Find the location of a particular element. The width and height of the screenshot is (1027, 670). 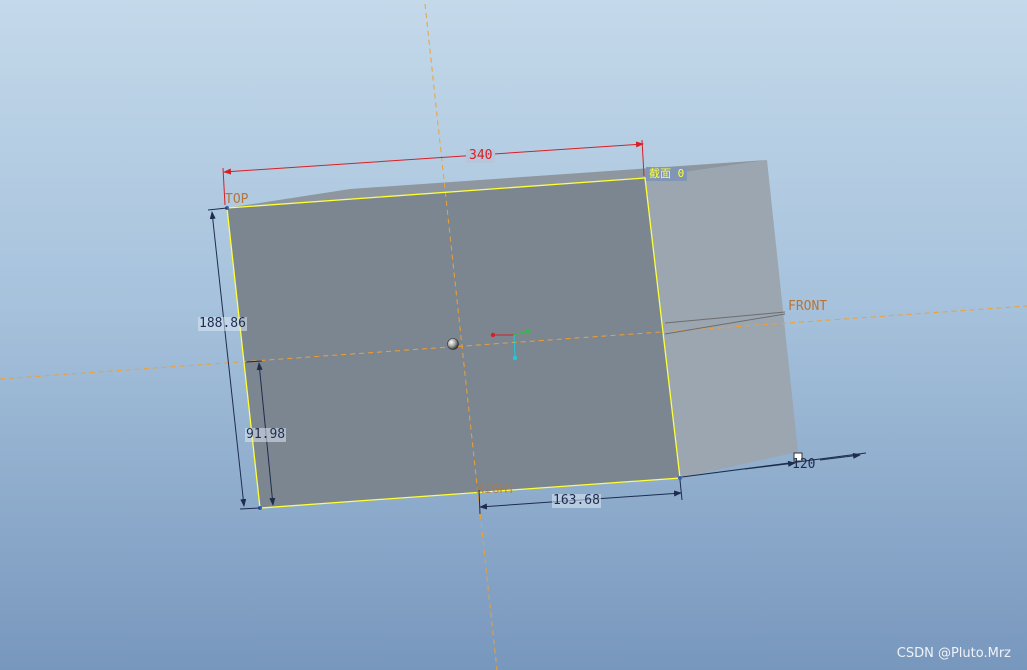

origin-sphere is located at coordinates (453, 344).